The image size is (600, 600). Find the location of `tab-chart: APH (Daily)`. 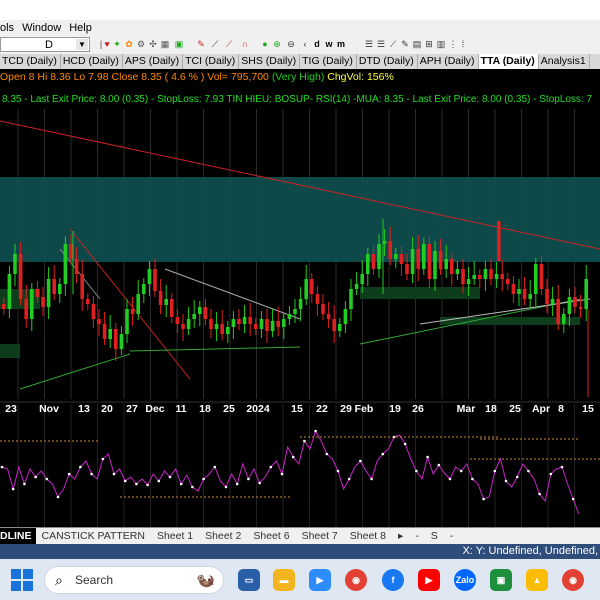

tab-chart: APH (Daily) is located at coordinates (448, 61).